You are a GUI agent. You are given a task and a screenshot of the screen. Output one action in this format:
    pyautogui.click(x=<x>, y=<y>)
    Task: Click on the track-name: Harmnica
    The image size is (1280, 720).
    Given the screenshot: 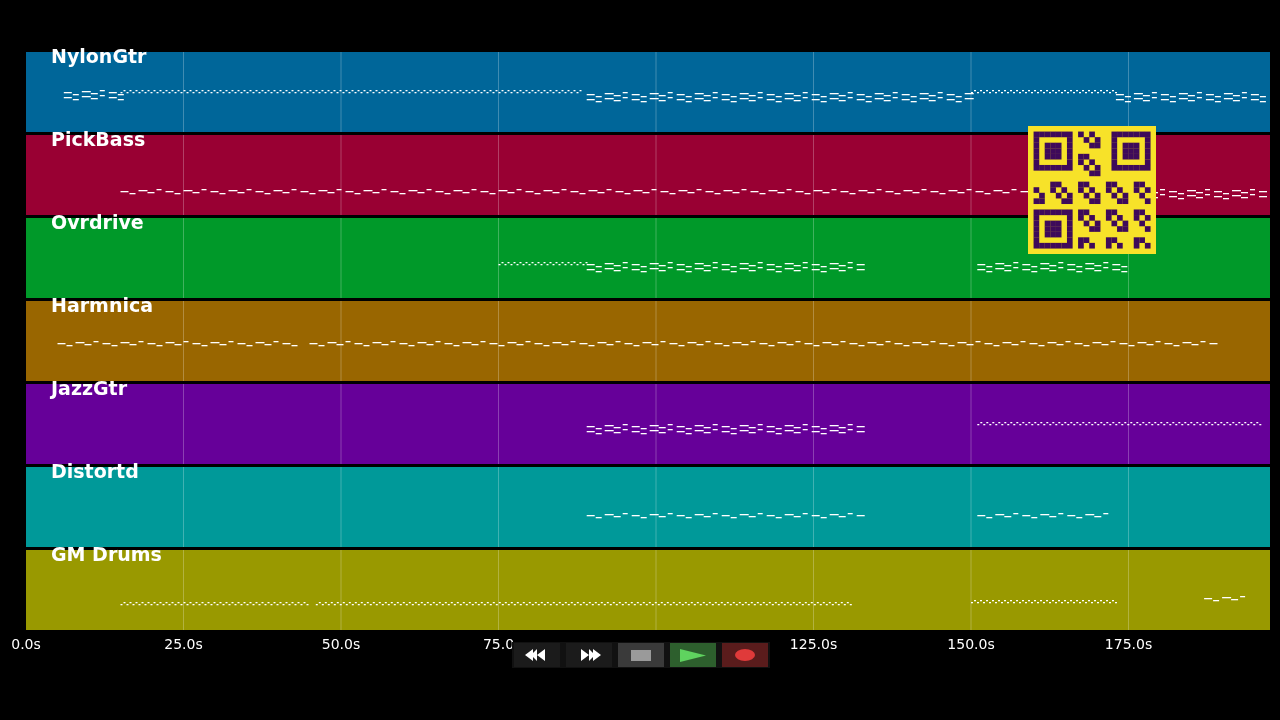 What is the action you would take?
    pyautogui.click(x=102, y=305)
    